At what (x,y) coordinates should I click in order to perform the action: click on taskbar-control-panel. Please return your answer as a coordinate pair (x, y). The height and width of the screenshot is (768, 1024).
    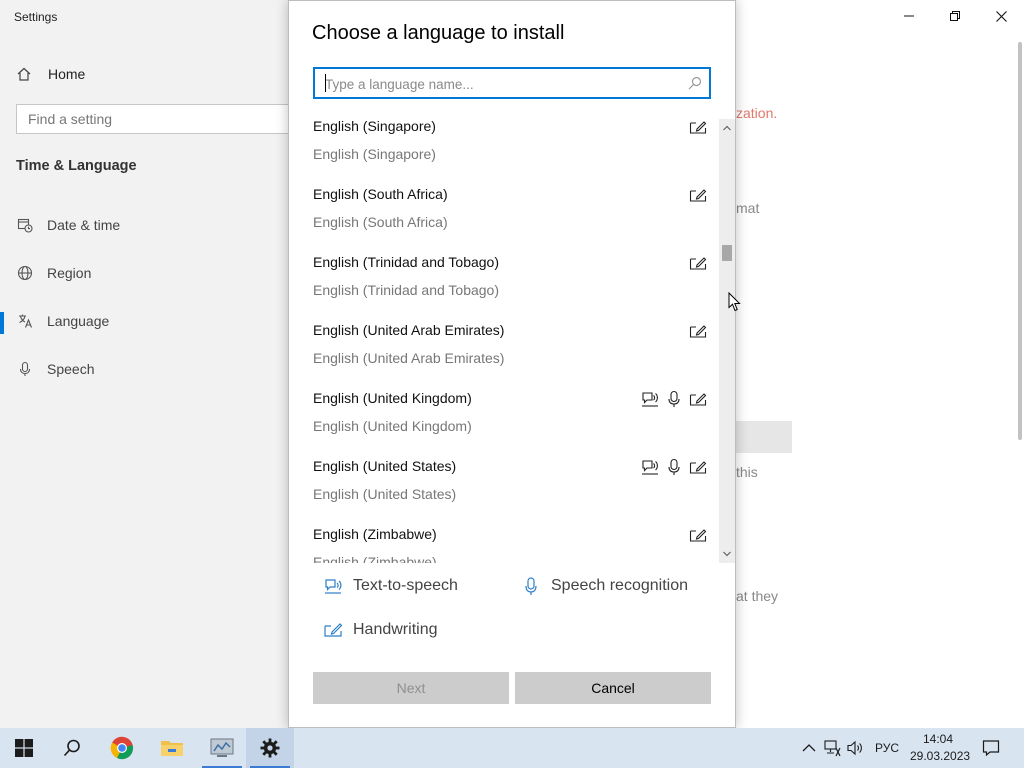
    Looking at the image, I should click on (222, 748).